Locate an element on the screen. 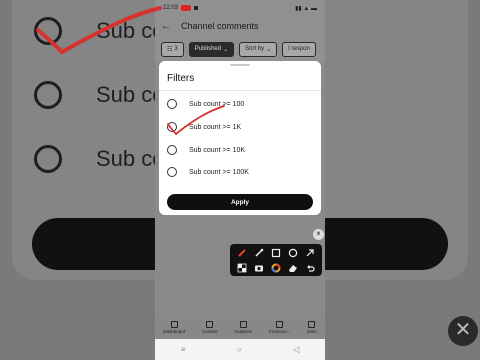  content-icon is located at coordinates (210, 324).